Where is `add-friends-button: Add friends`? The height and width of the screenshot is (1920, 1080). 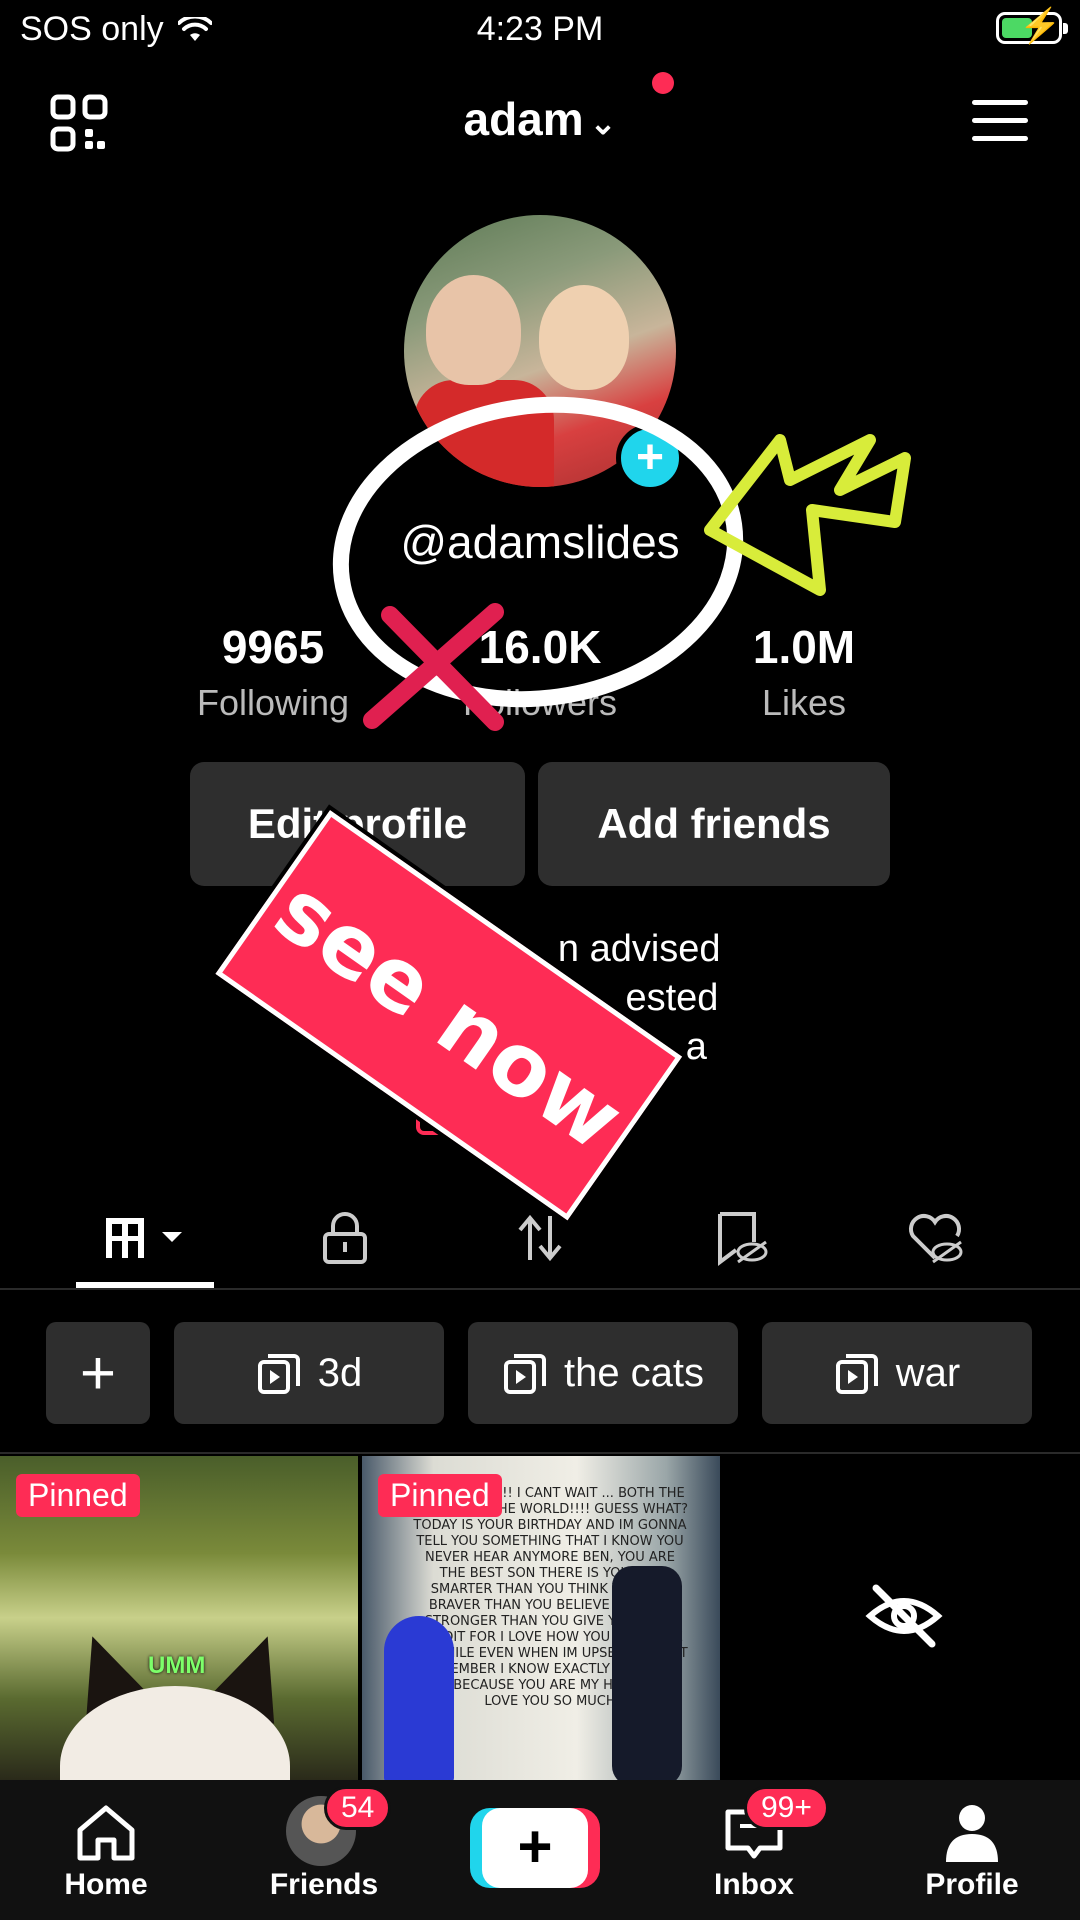 add-friends-button: Add friends is located at coordinates (714, 824).